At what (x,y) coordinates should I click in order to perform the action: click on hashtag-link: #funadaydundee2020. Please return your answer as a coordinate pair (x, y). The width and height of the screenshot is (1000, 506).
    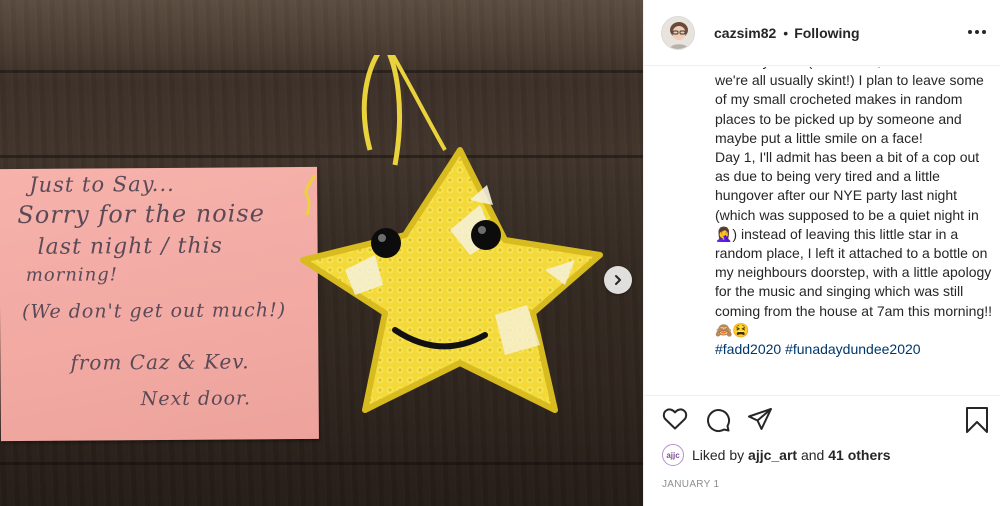
    Looking at the image, I should click on (852, 349).